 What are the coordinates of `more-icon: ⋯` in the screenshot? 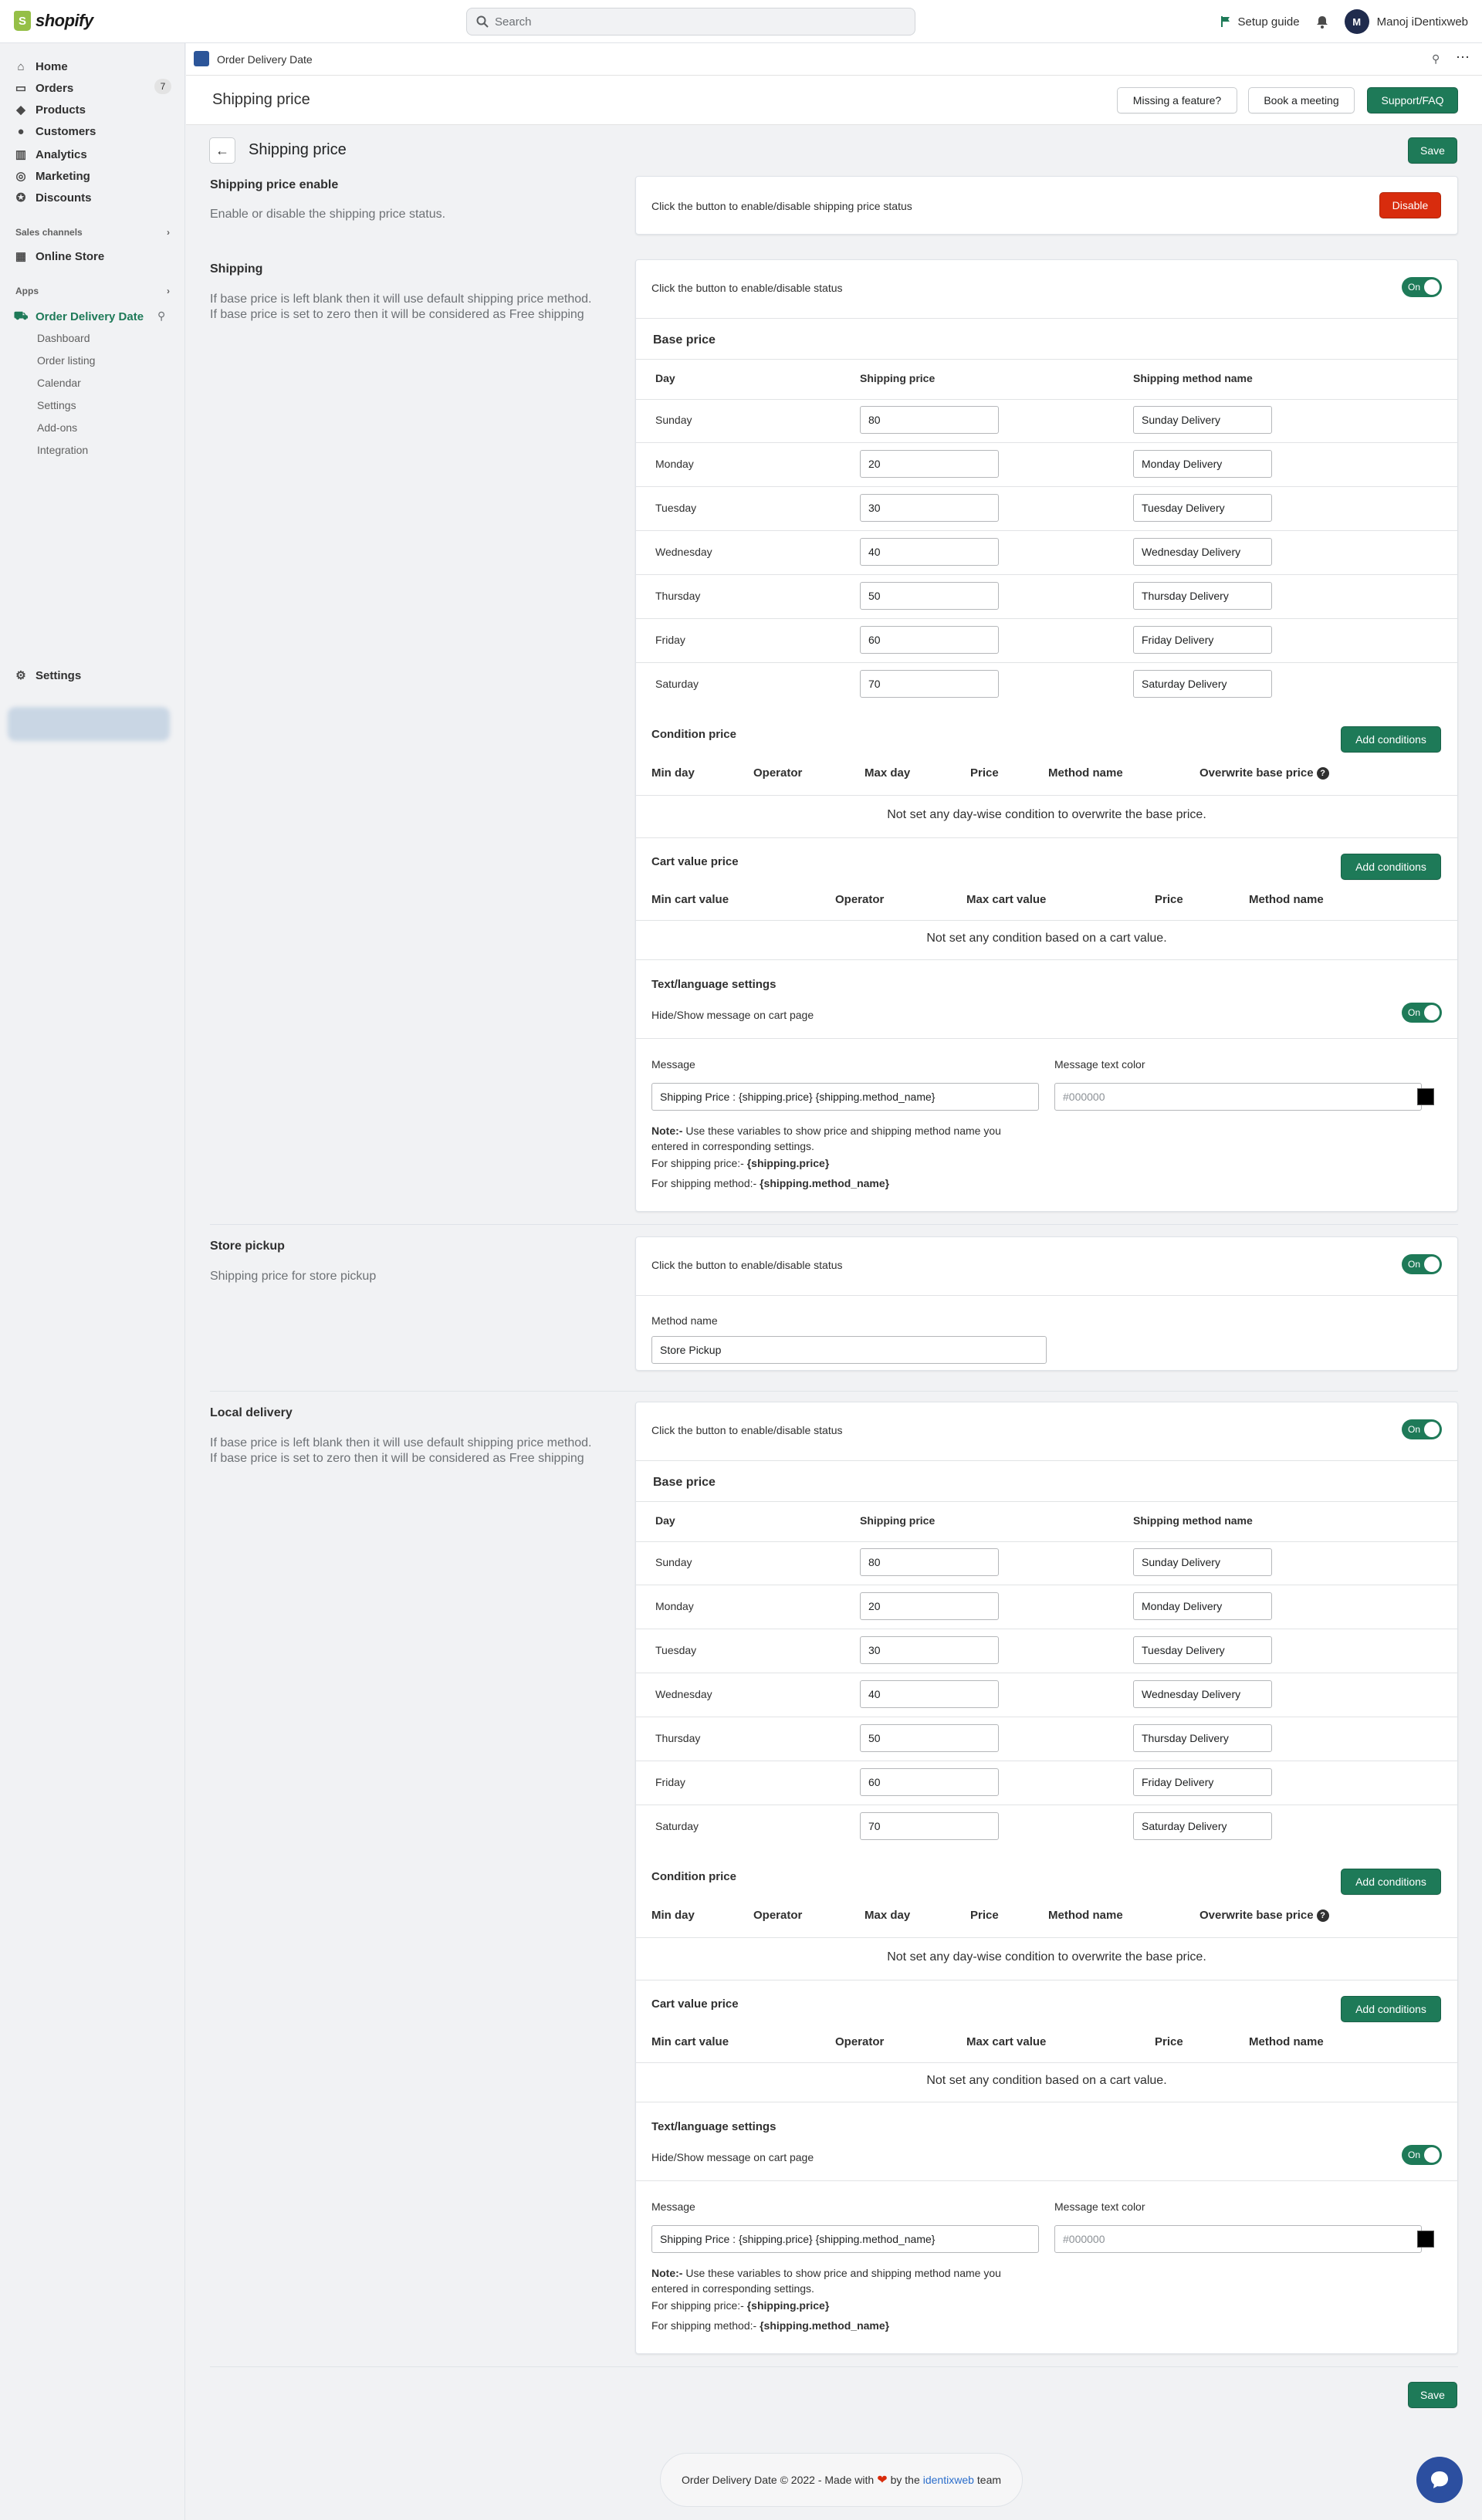 It's located at (1463, 57).